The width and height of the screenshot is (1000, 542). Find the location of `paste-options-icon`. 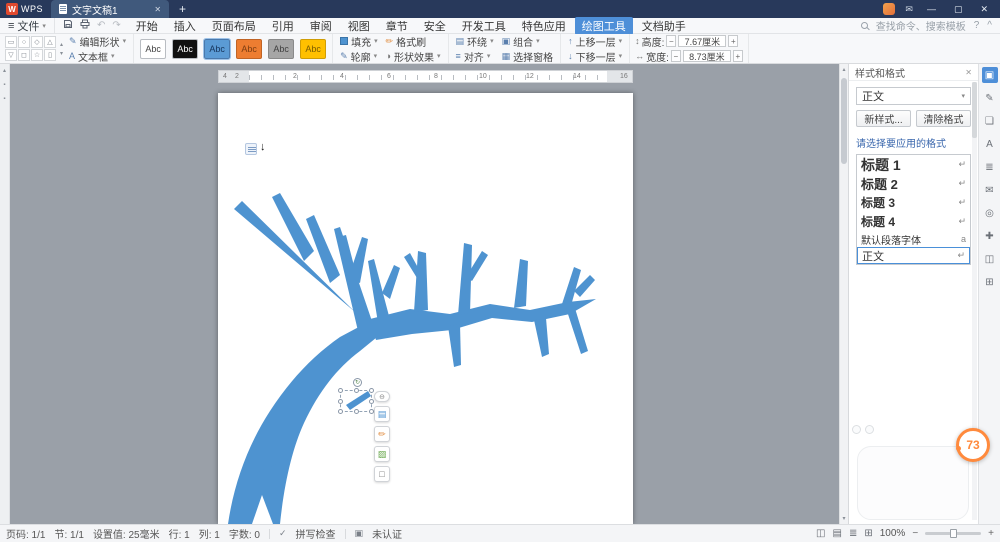

paste-options-icon is located at coordinates (251, 149).